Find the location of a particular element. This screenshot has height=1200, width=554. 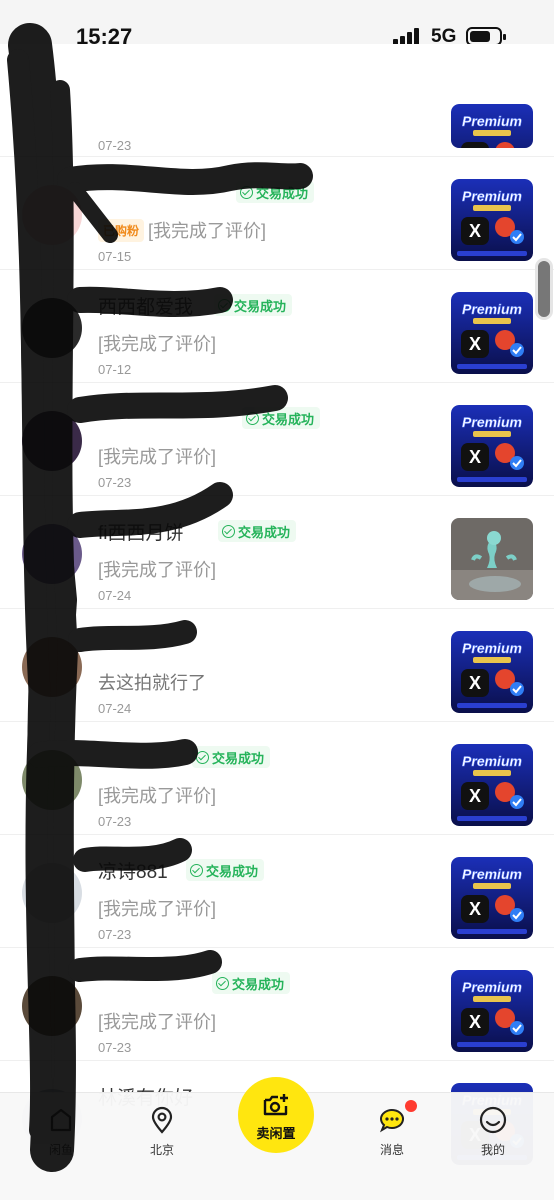

fan-tag: 已购粉 is located at coordinates (121, 230).